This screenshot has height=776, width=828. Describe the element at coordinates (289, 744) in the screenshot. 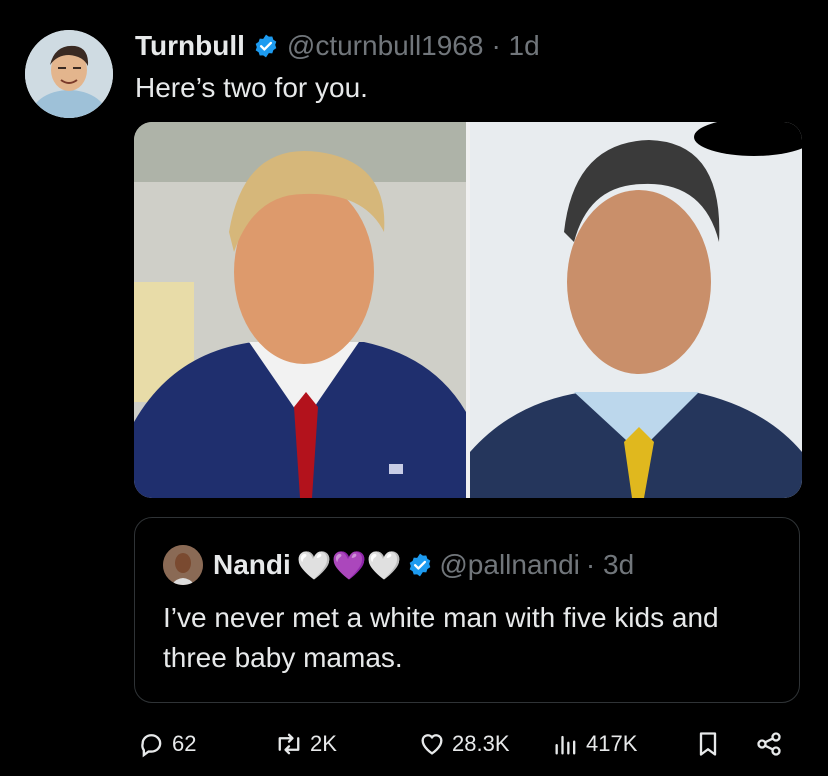

I see `repost-icon` at that location.